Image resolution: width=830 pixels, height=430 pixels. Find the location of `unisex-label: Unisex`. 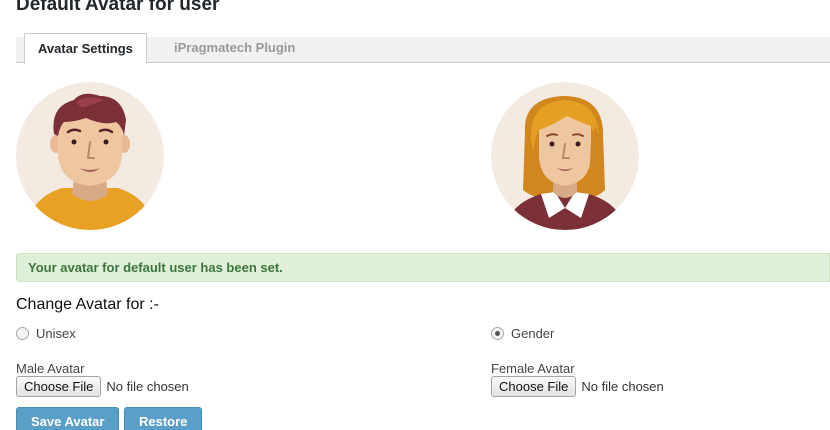

unisex-label: Unisex is located at coordinates (56, 333).